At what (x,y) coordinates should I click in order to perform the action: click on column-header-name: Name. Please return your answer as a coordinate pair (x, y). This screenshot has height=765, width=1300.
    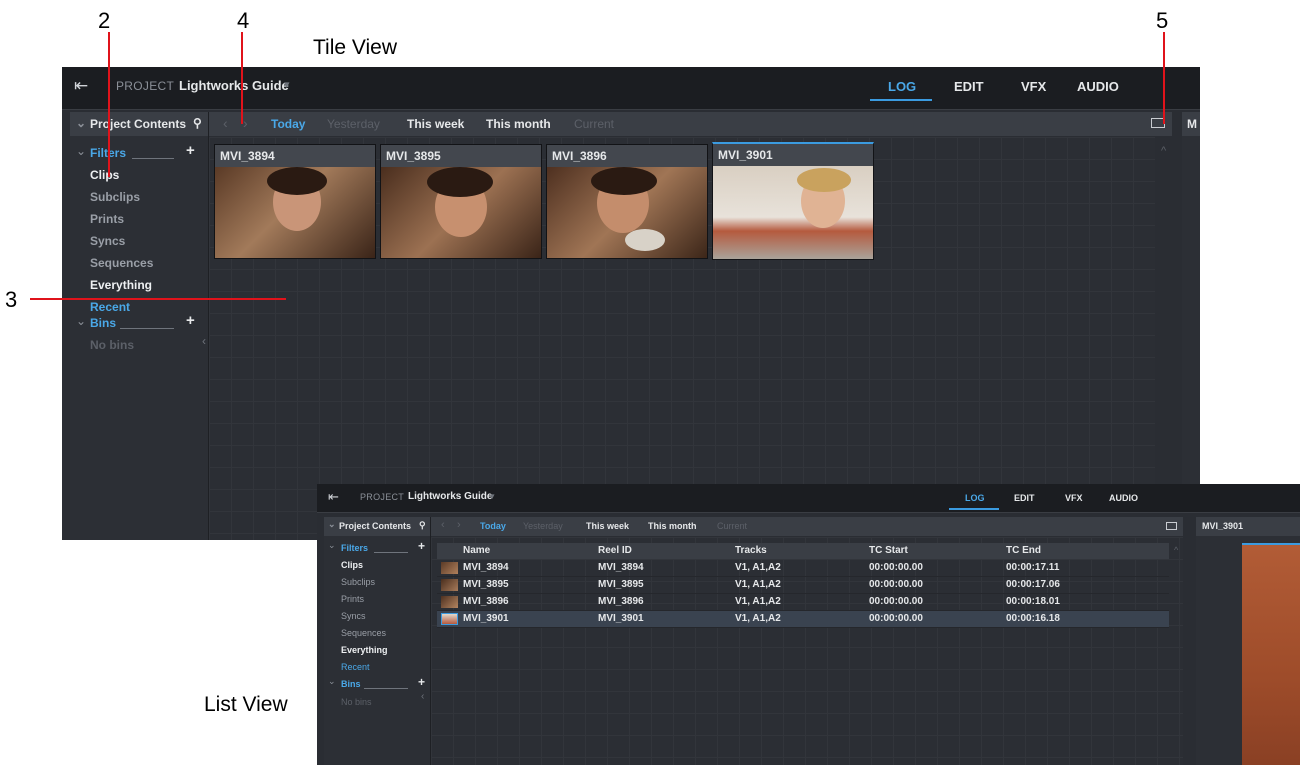
    Looking at the image, I should click on (476, 550).